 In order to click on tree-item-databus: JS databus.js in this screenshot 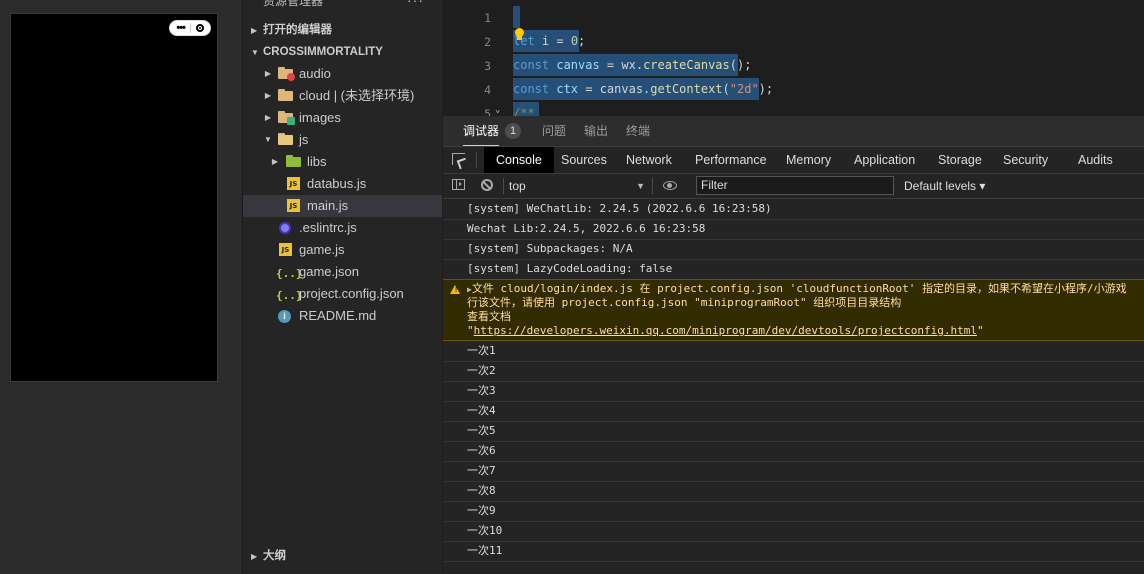, I will do `click(342, 184)`.